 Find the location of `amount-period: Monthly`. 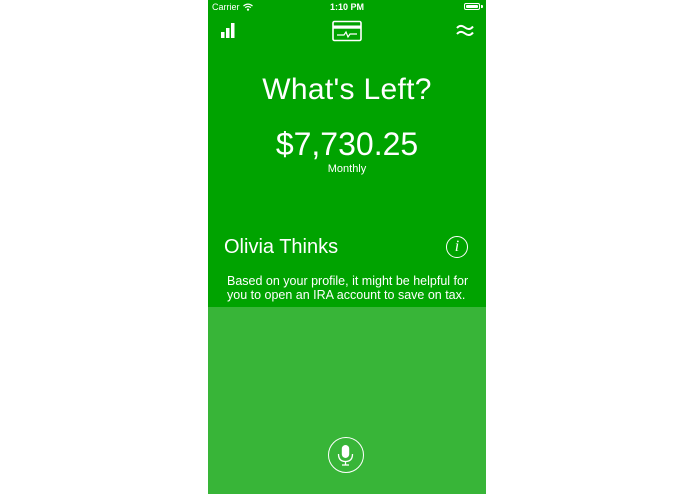

amount-period: Monthly is located at coordinates (347, 169).